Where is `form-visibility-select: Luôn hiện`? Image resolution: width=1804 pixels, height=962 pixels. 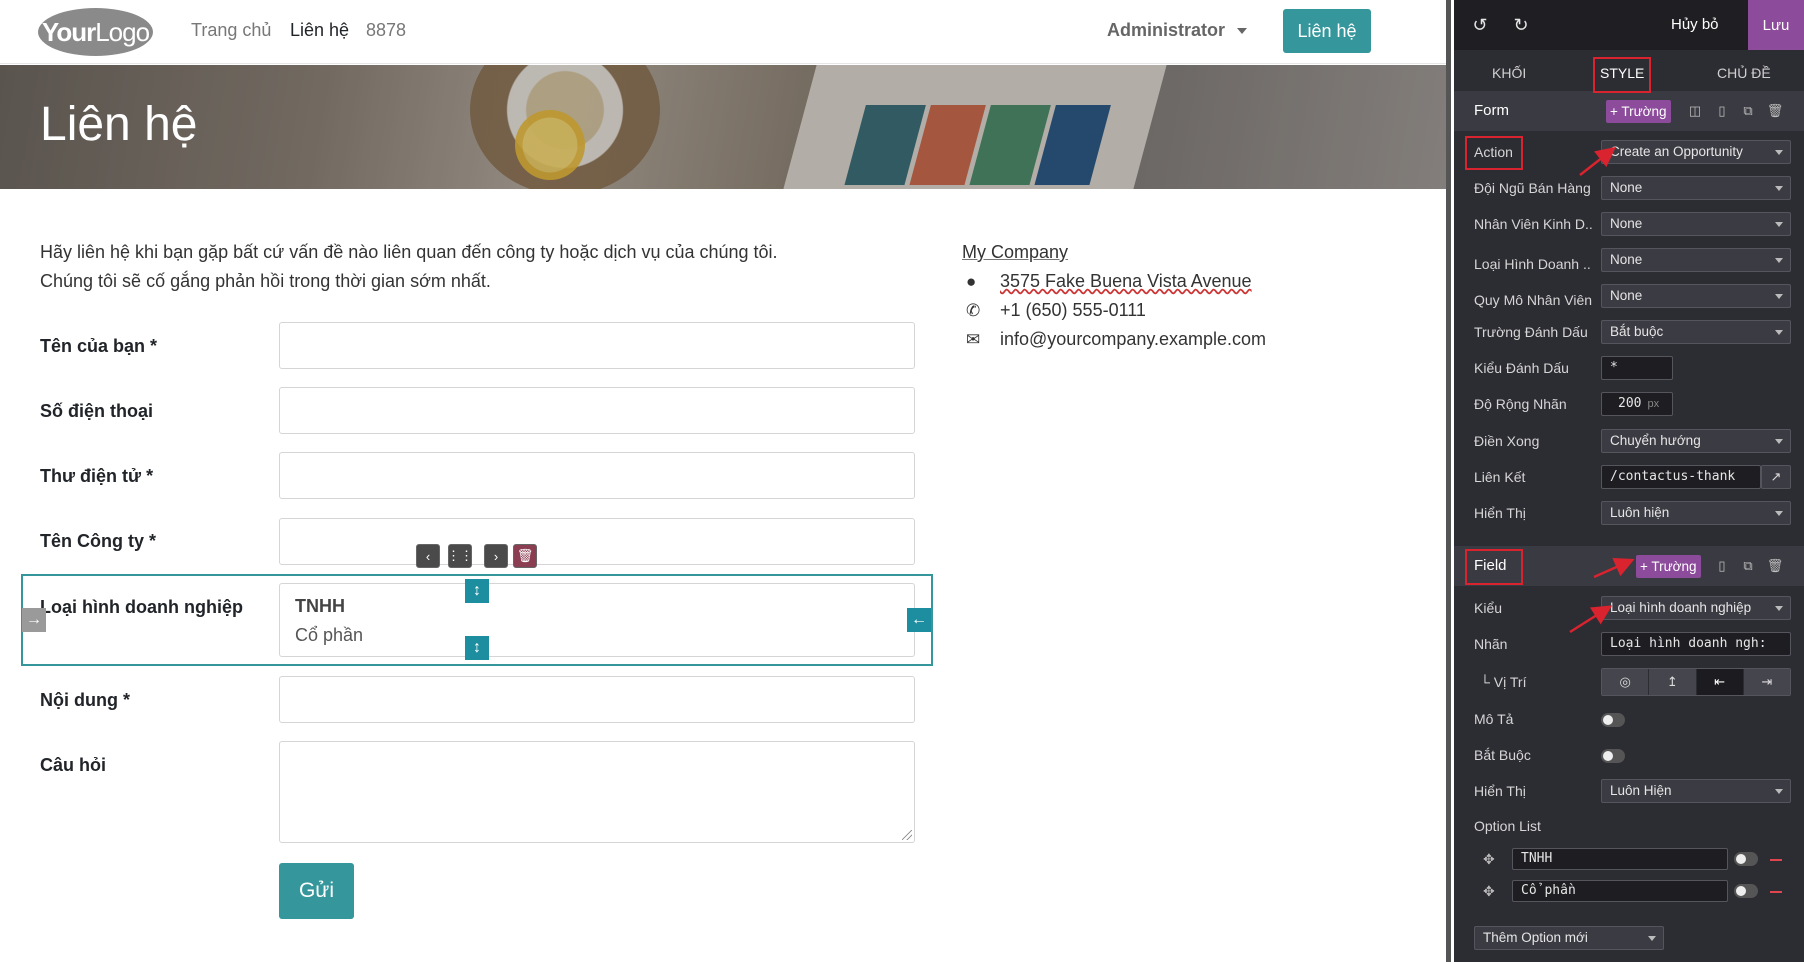
form-visibility-select: Luôn hiện is located at coordinates (1696, 513).